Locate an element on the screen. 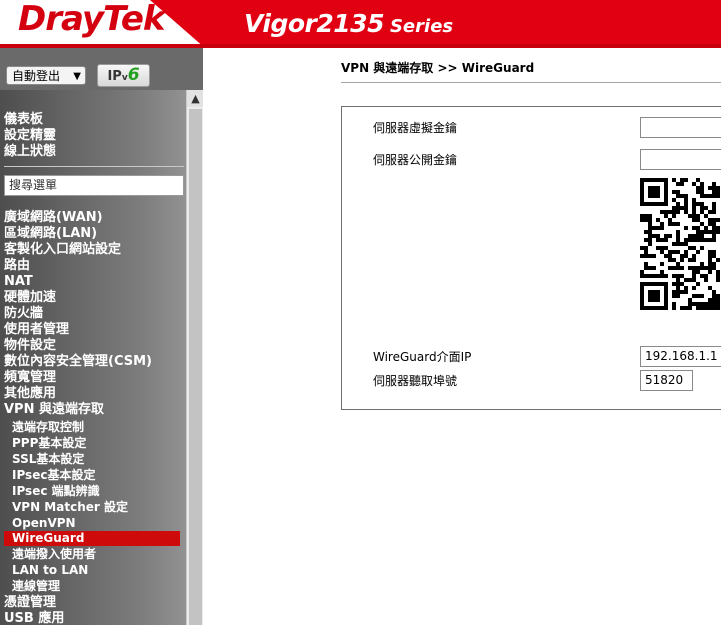 The height and width of the screenshot is (625, 721). model-series: Series is located at coordinates (421, 26).